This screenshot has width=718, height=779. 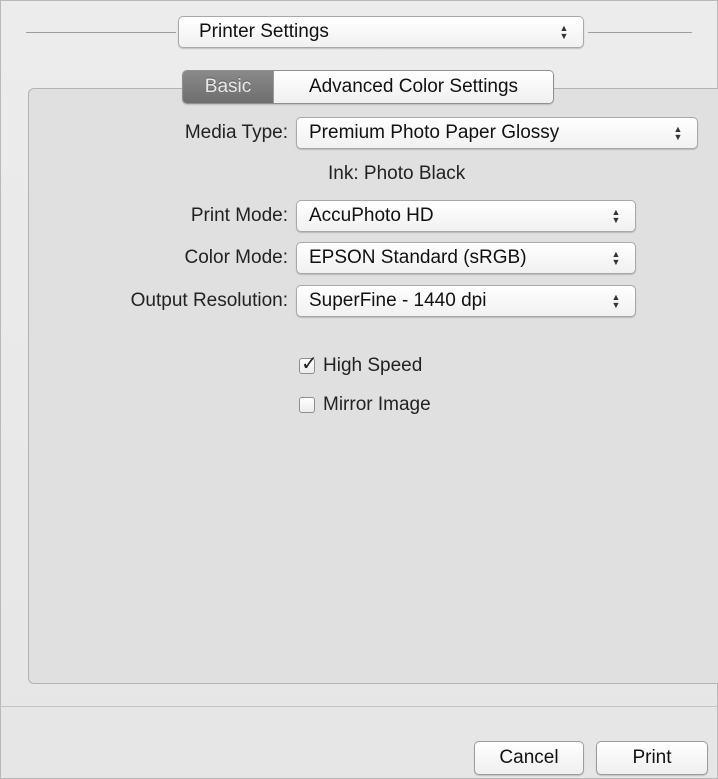 I want to click on media-type-label: Media Type:, so click(x=236, y=132).